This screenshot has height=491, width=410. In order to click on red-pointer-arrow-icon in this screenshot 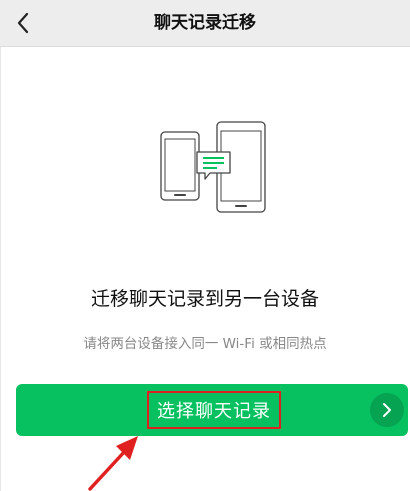, I will do `click(113, 463)`.